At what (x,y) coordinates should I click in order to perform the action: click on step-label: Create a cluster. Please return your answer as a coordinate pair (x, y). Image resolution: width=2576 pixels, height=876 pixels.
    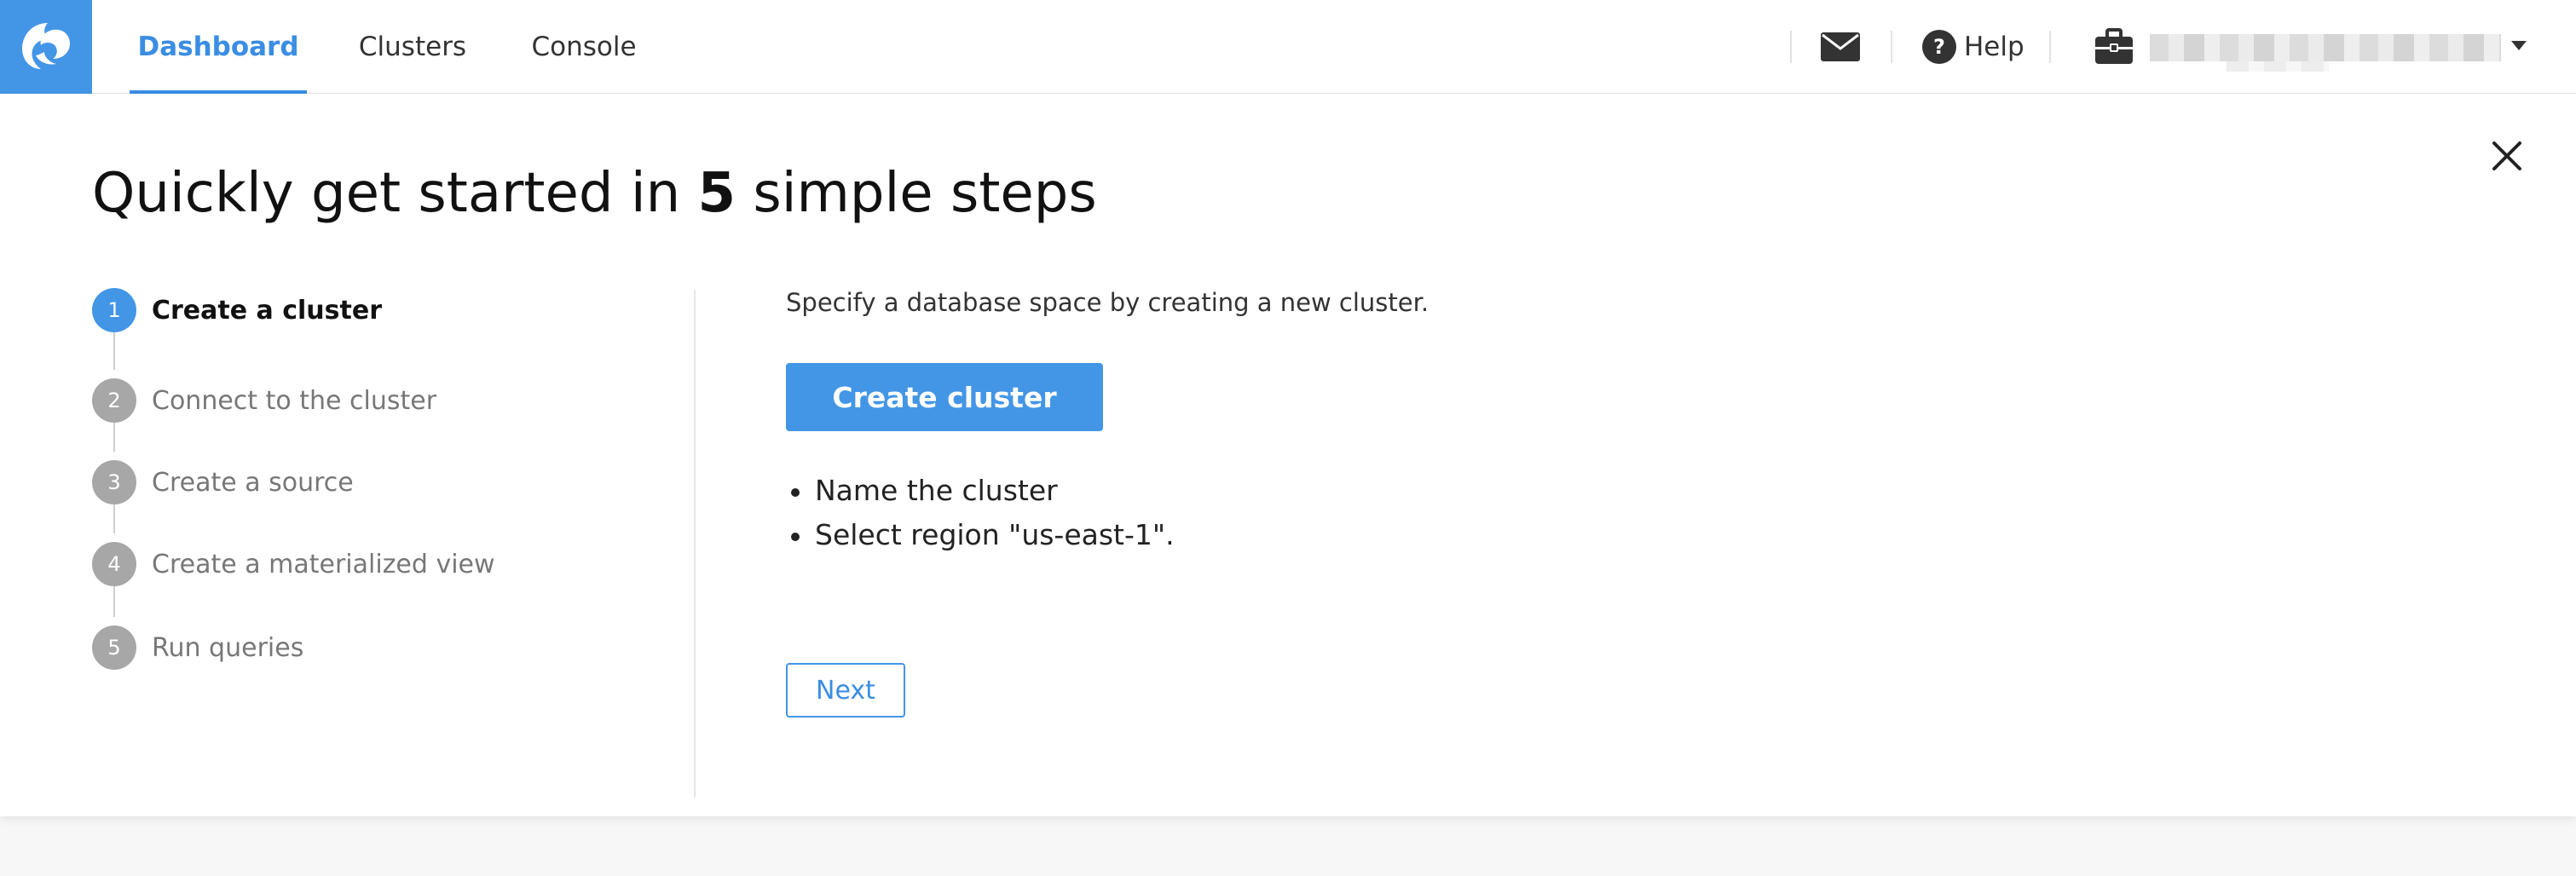
    Looking at the image, I should click on (267, 310).